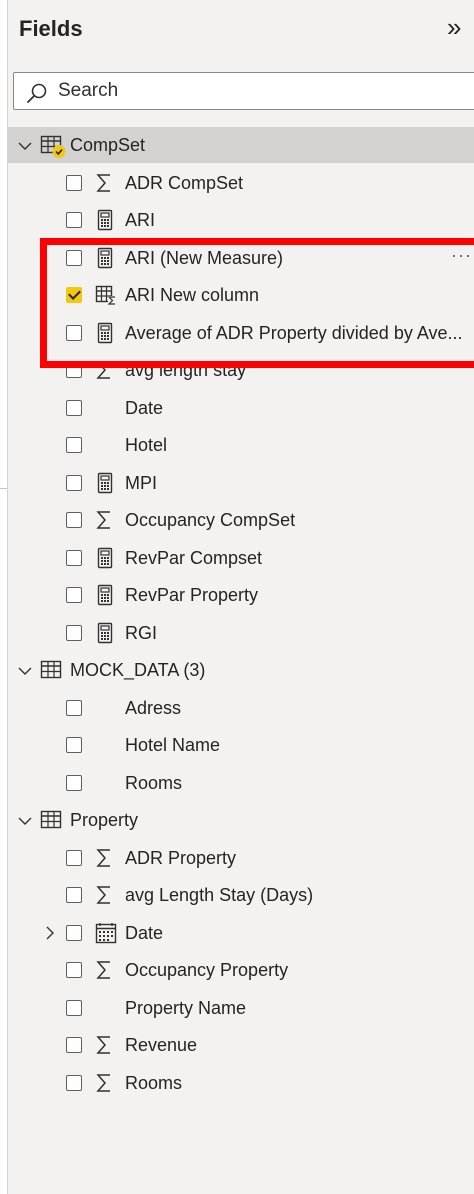  I want to click on field-row: RevPar Property, so click(237, 595).